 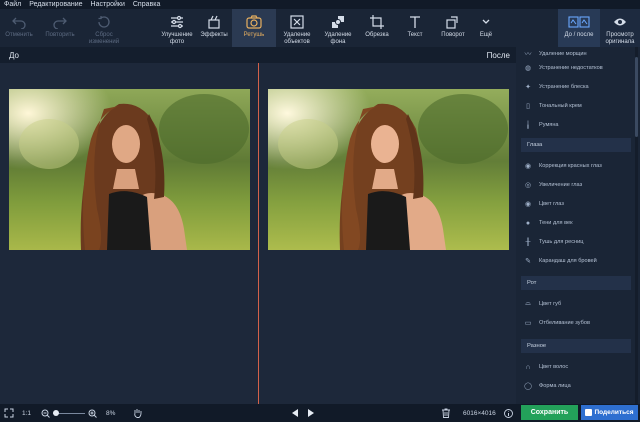 What do you see at coordinates (55, 4) in the screenshot?
I see `menu-edit: Редактирование` at bounding box center [55, 4].